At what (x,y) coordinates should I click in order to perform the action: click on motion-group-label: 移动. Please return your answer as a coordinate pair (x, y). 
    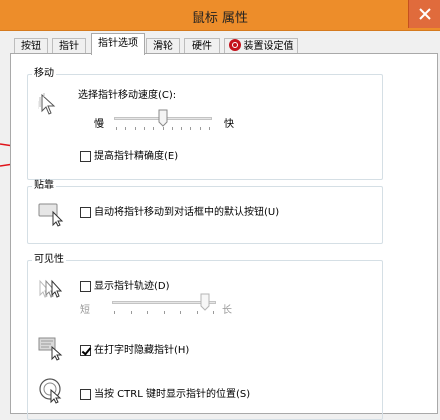
    Looking at the image, I should click on (44, 74).